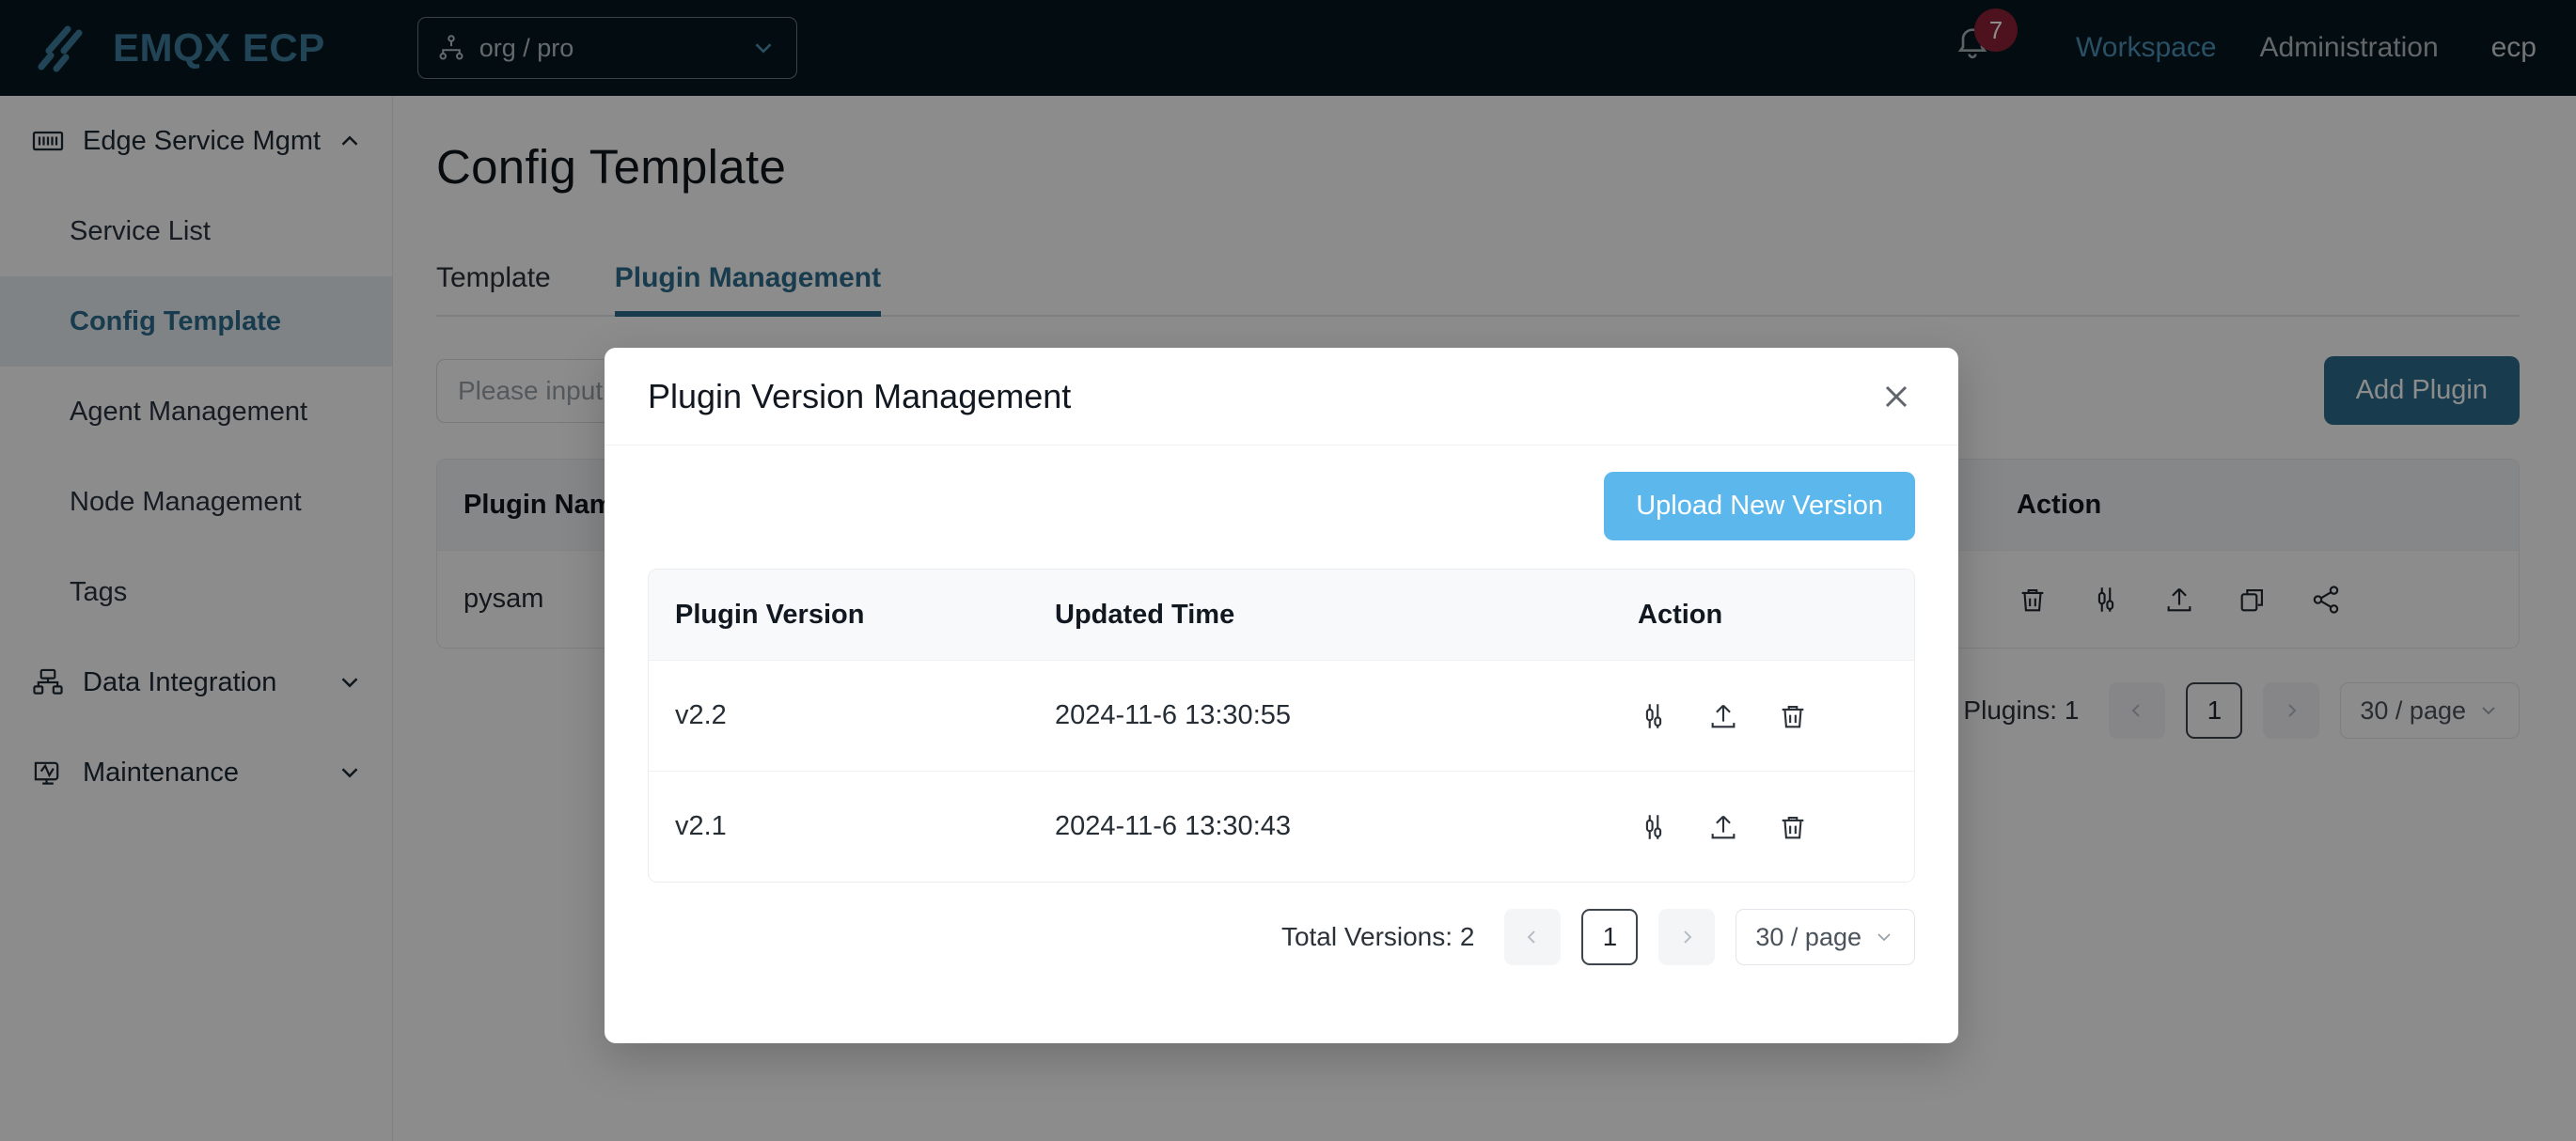 This screenshot has width=2576, height=1141. What do you see at coordinates (1681, 614) in the screenshot?
I see `column-action: Action` at bounding box center [1681, 614].